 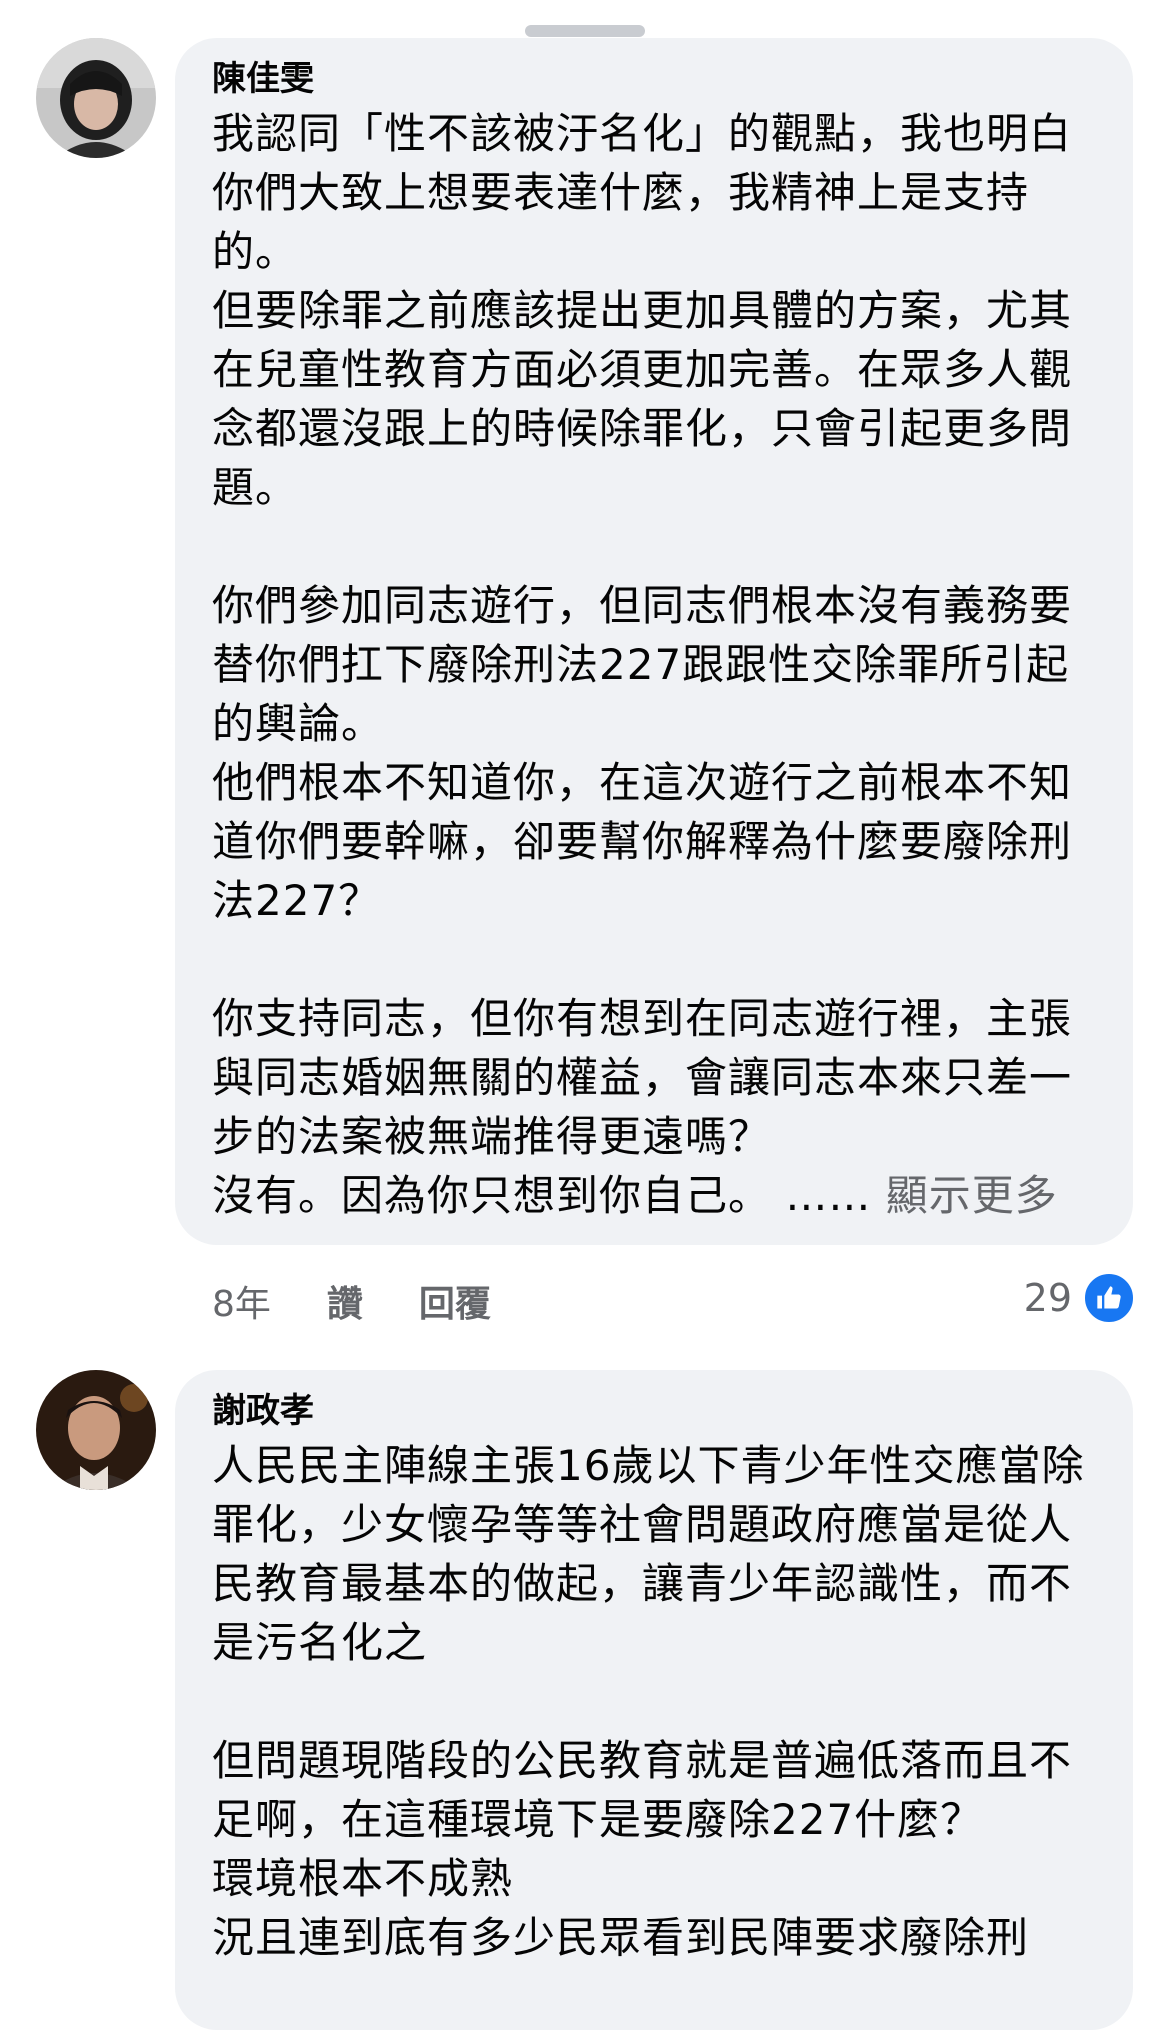 What do you see at coordinates (379, 1301) in the screenshot?
I see `comment-actions: 8年 讚 回覆` at bounding box center [379, 1301].